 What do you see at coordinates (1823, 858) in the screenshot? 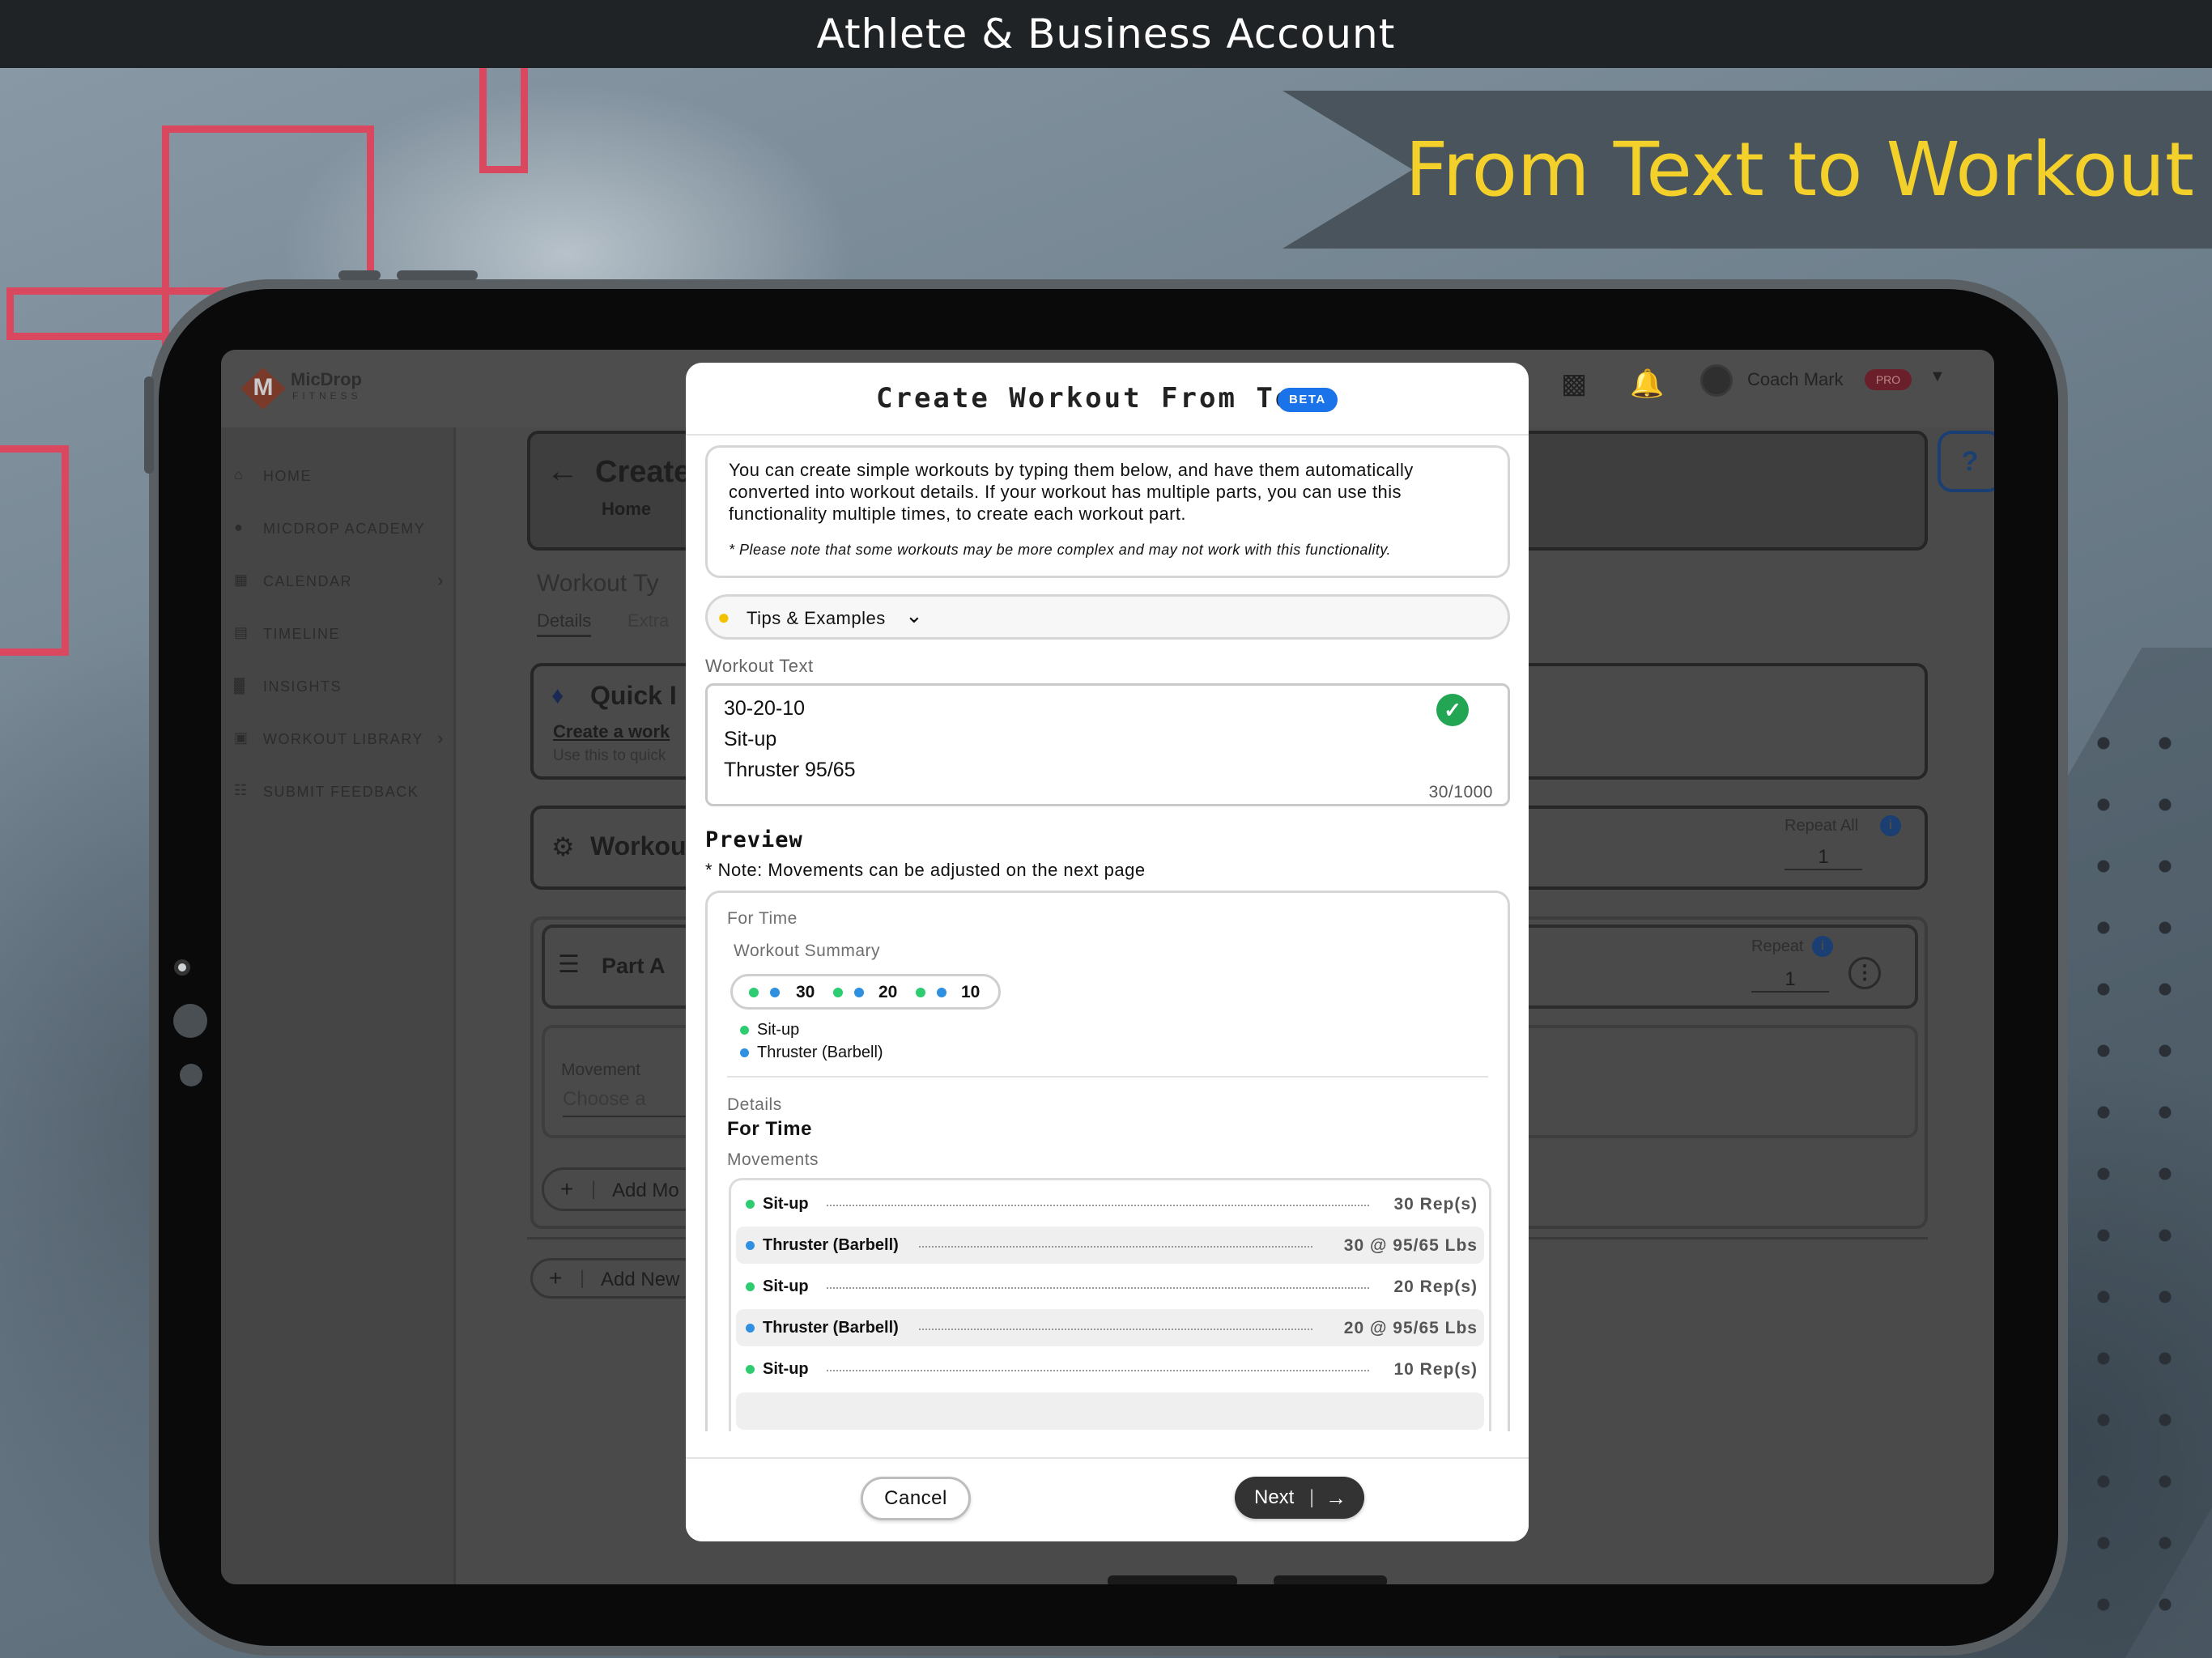
I see `repeat-all-input: 1` at bounding box center [1823, 858].